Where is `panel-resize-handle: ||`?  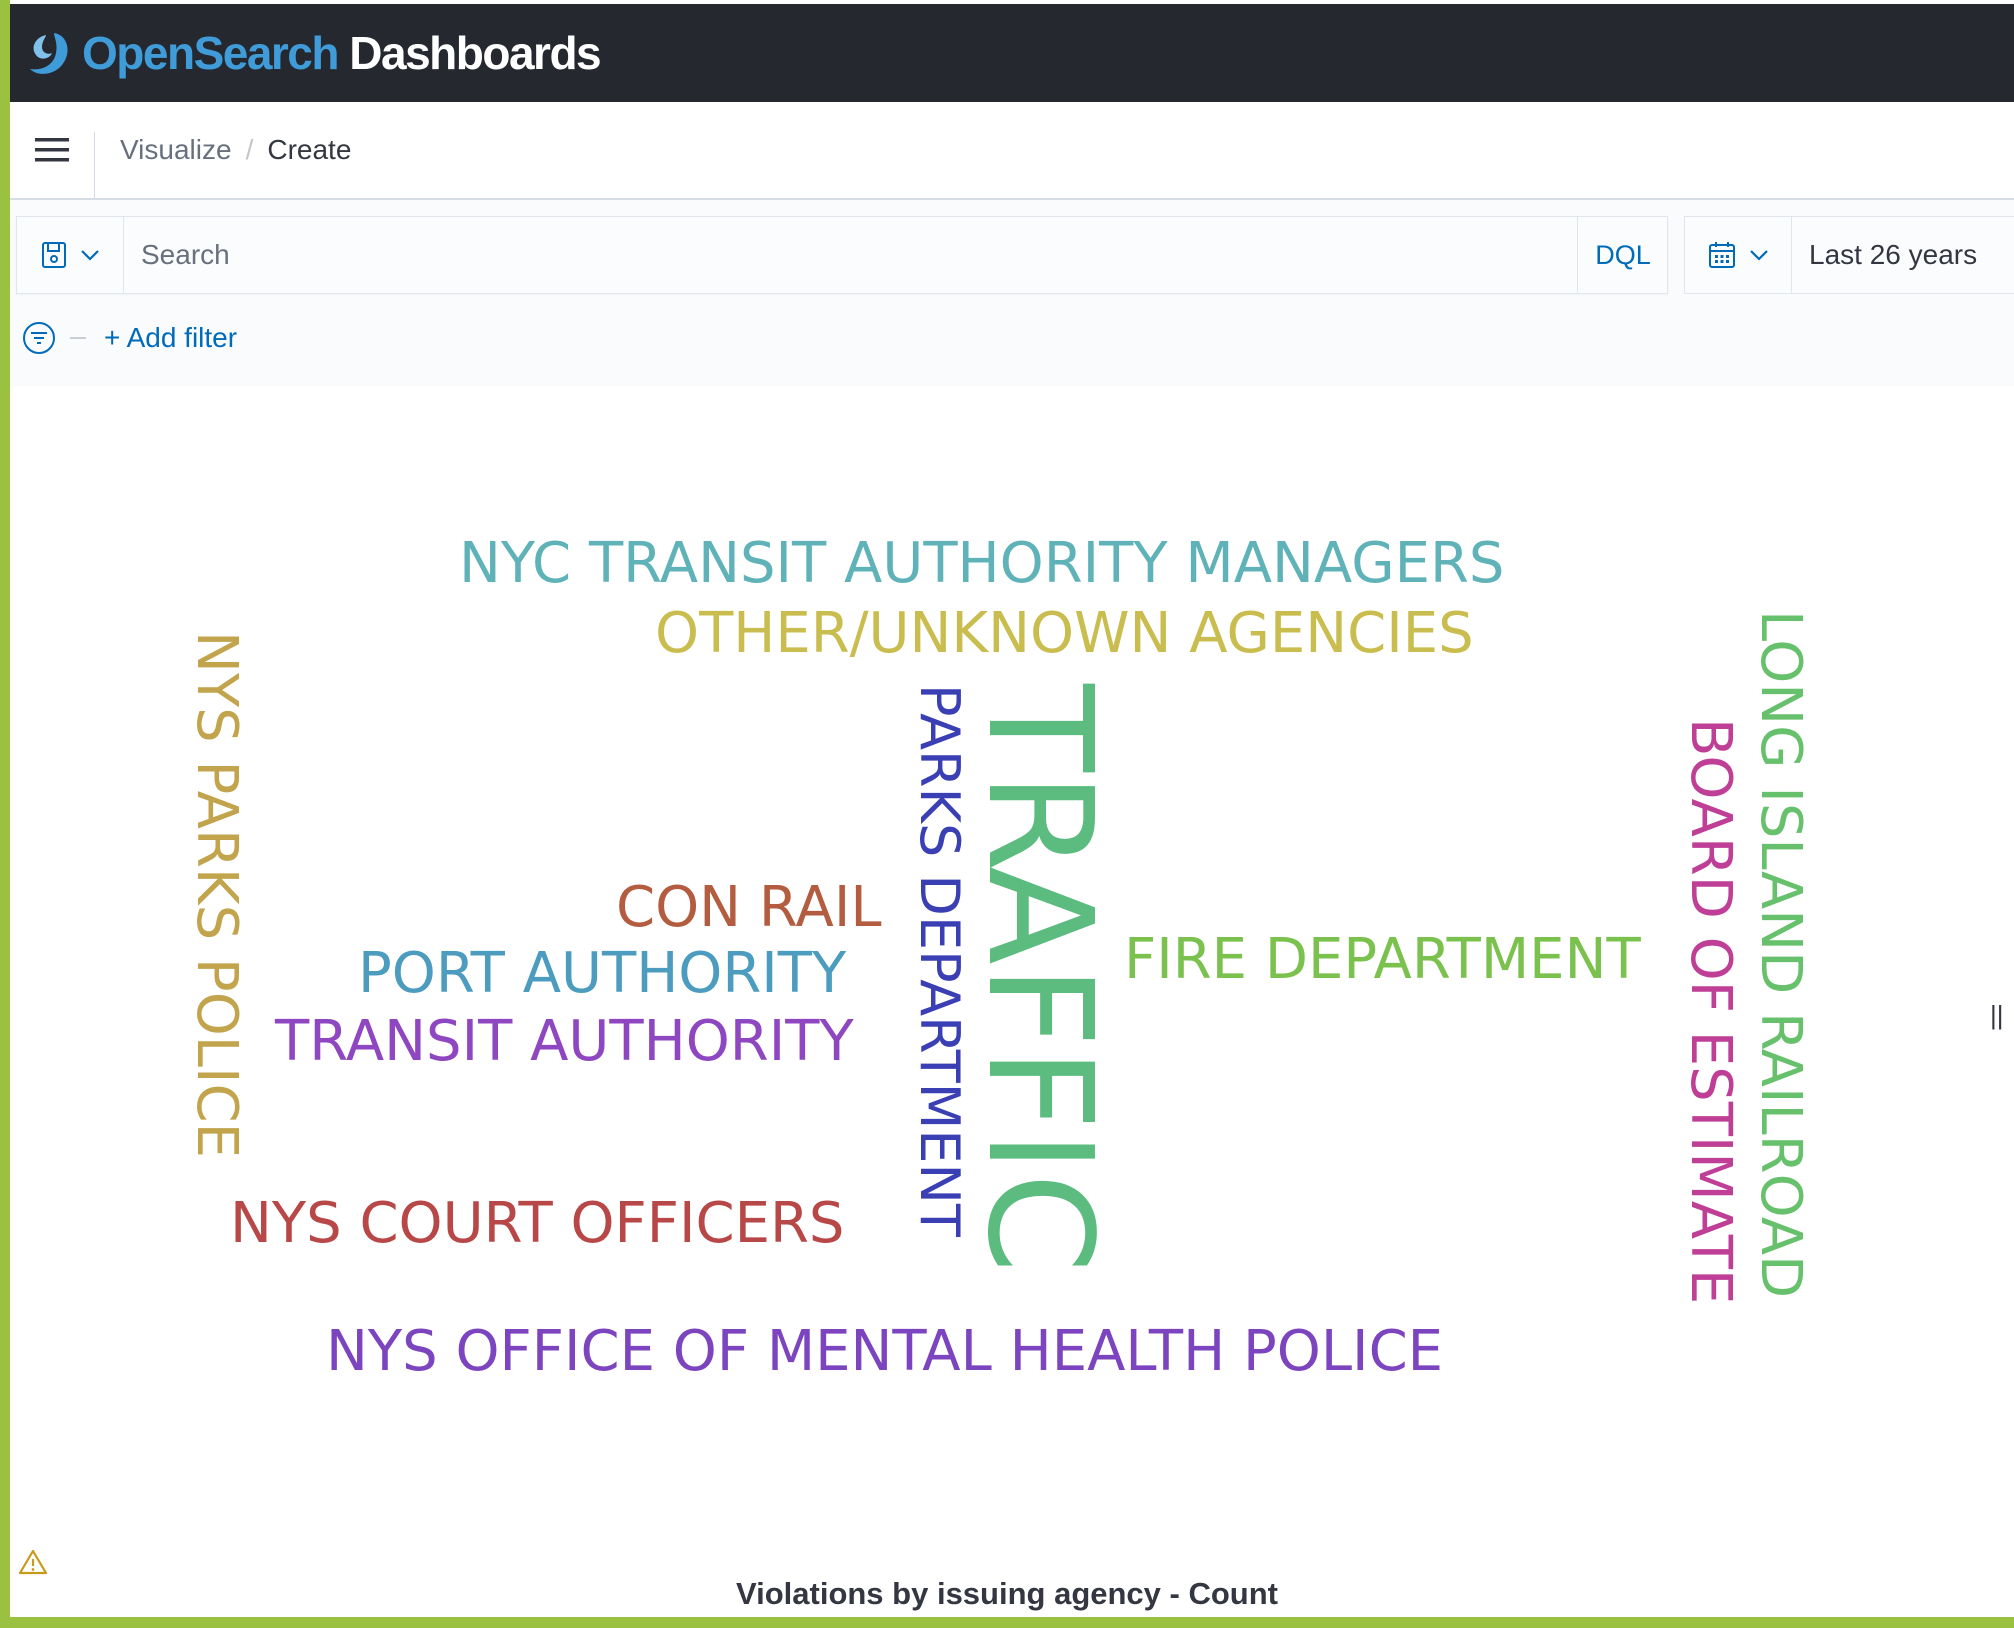
panel-resize-handle: || is located at coordinates (1997, 1015).